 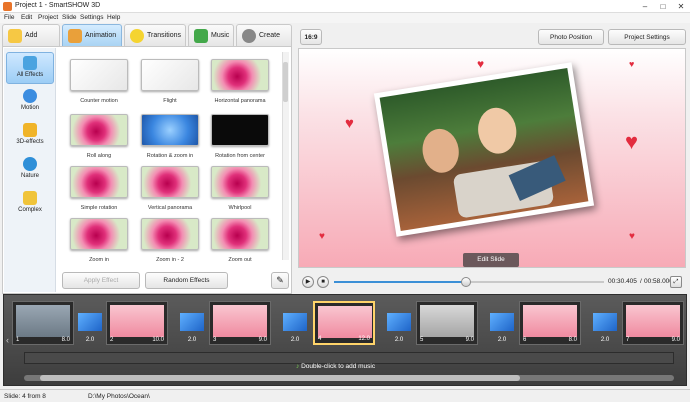 I want to click on close-icon: ✕, so click(x=681, y=6).